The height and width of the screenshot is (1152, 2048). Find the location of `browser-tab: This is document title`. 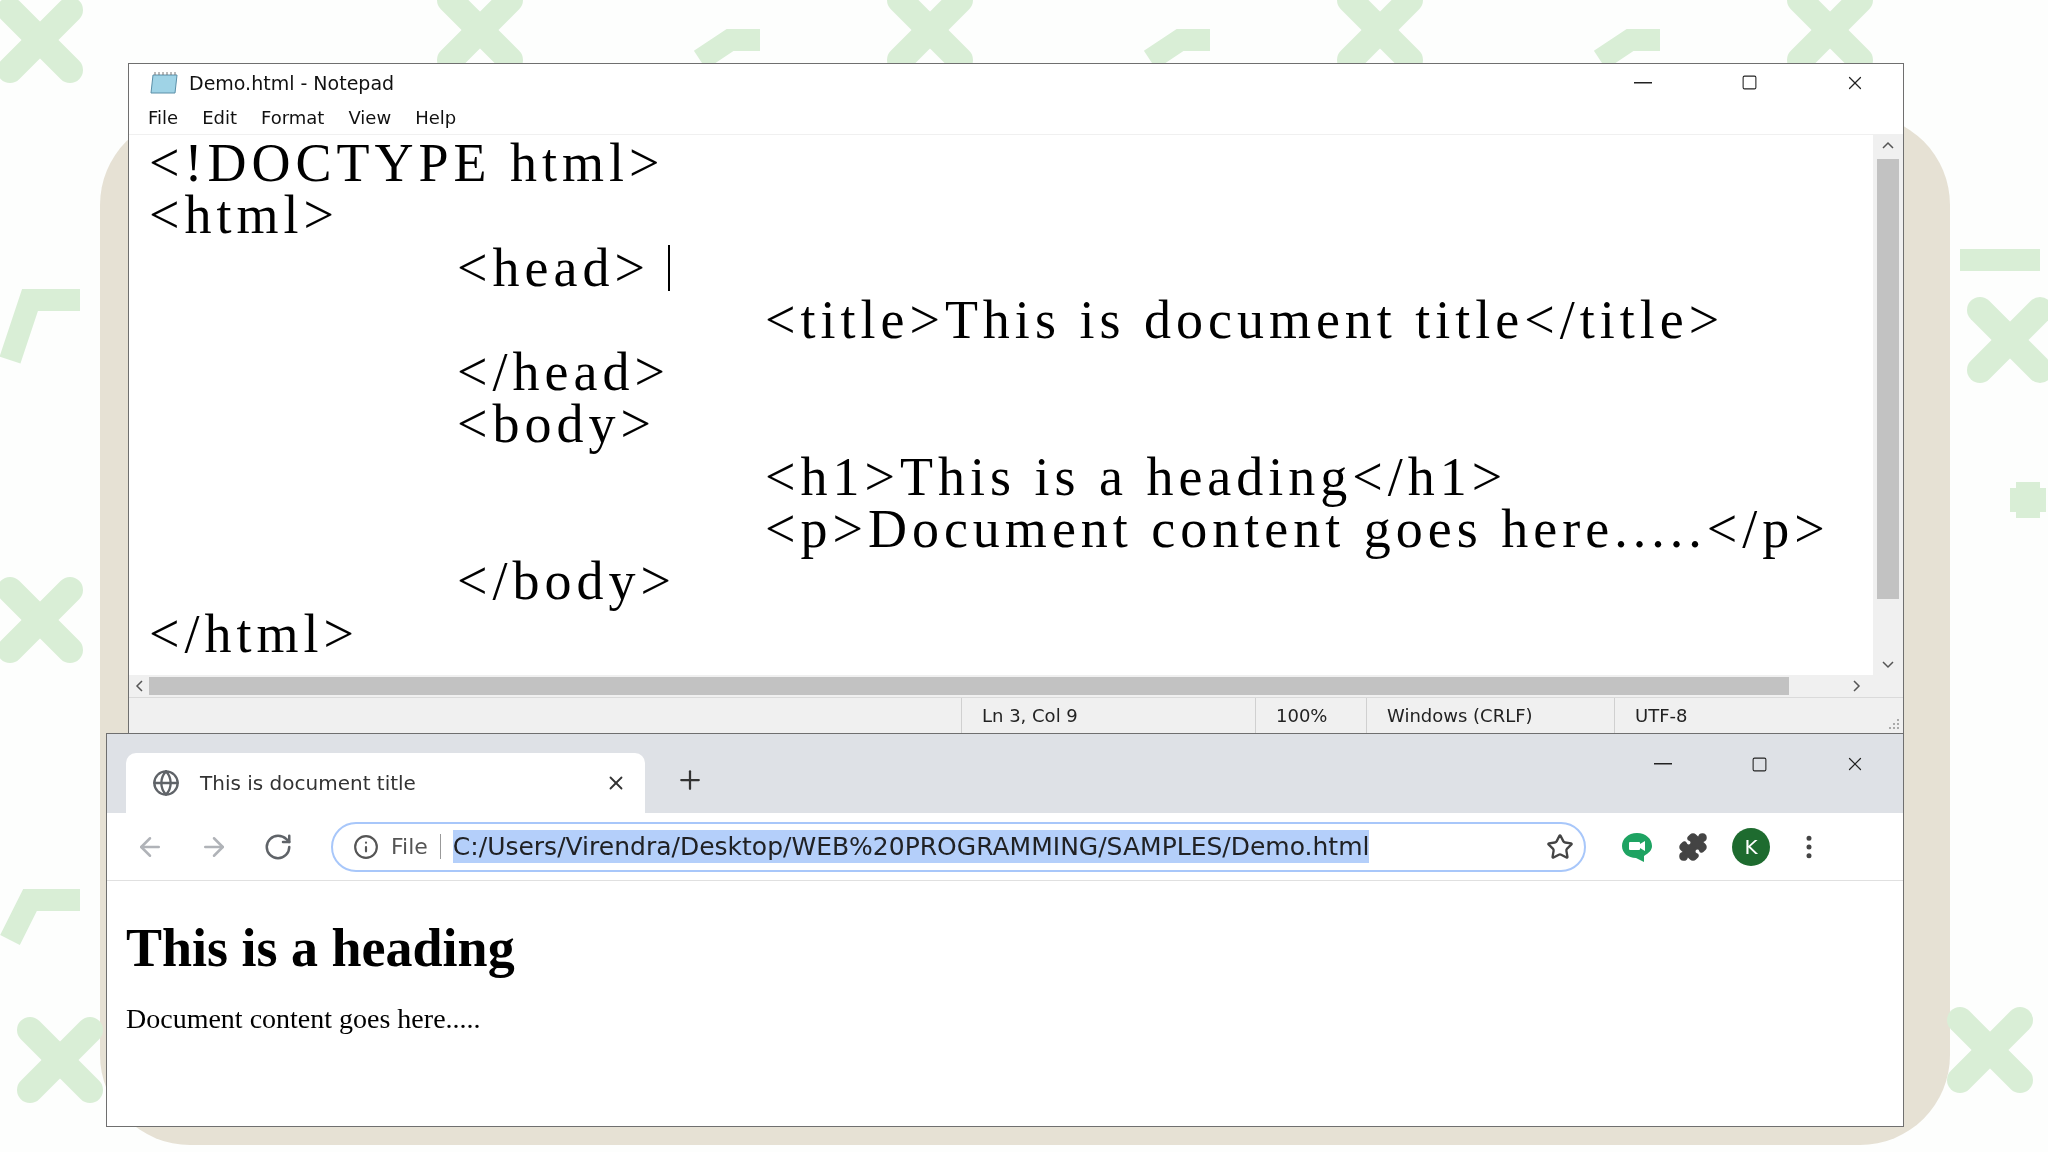

browser-tab: This is document title is located at coordinates (385, 783).